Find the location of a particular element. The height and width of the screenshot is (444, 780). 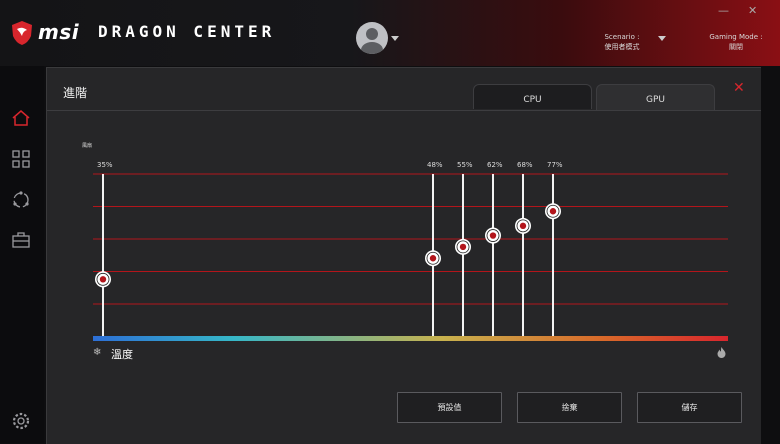

user-icon is located at coordinates (372, 41).